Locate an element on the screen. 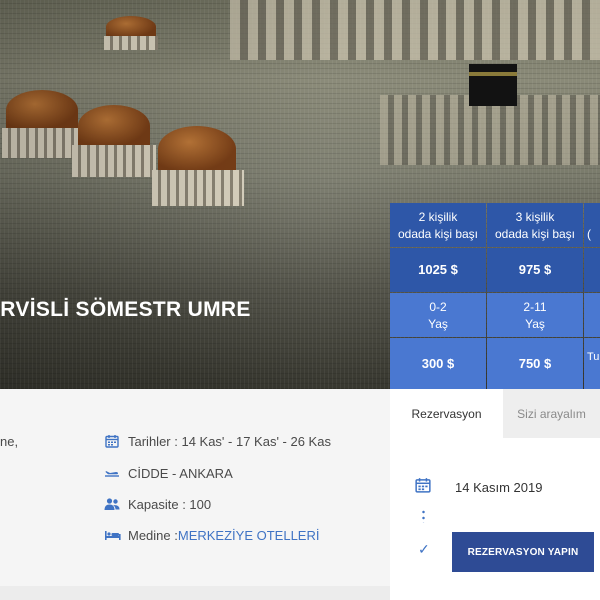  tab-callback: Sizi arayalım is located at coordinates (551, 413).